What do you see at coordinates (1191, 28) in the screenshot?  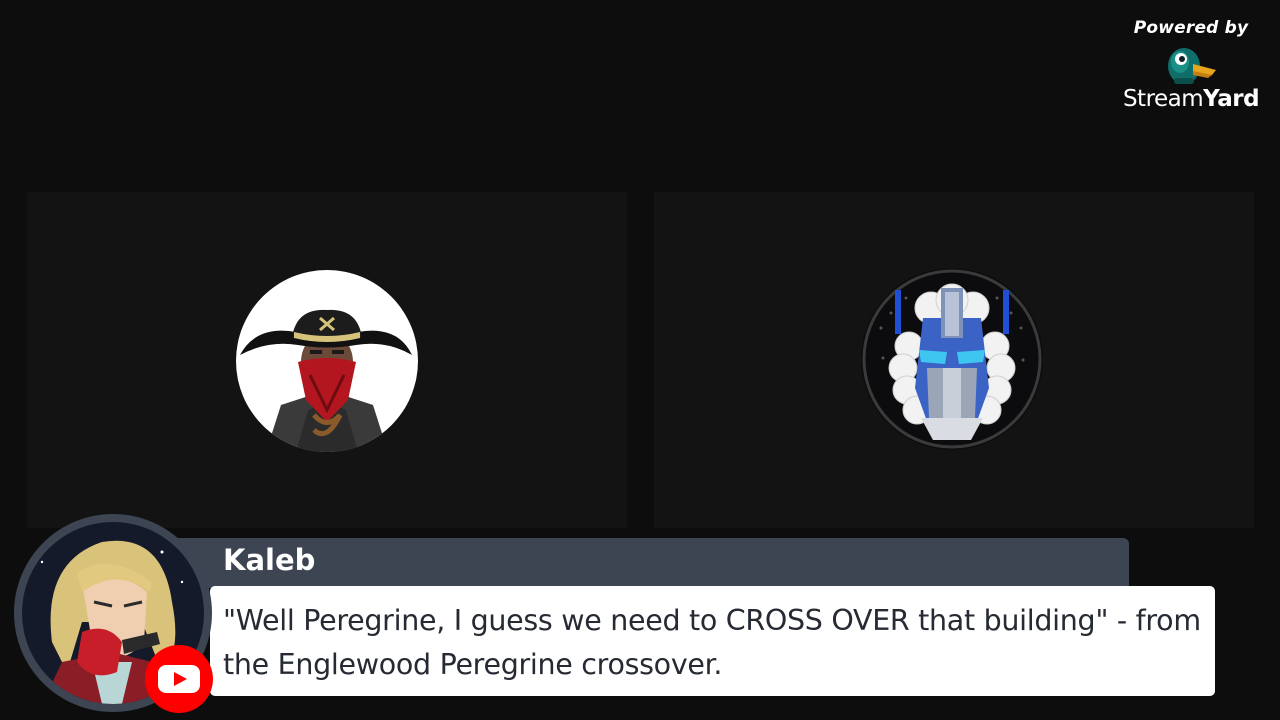 I see `powered-by-label: Powered by` at bounding box center [1191, 28].